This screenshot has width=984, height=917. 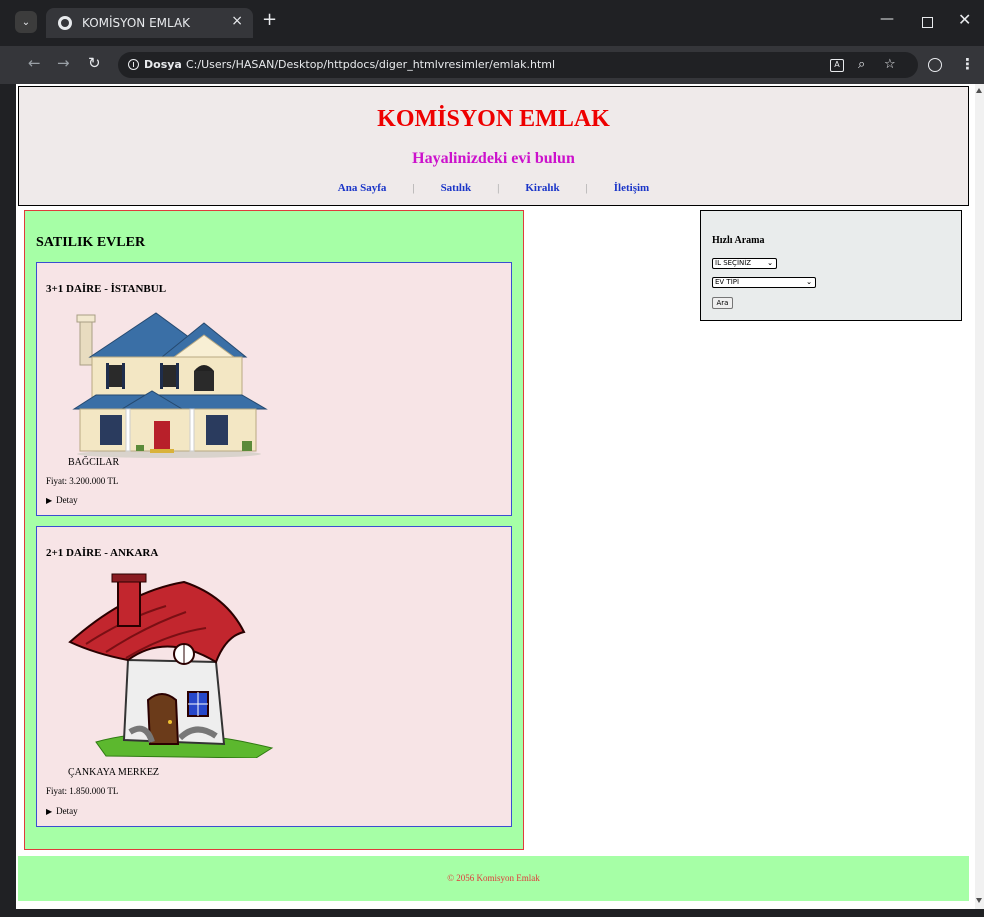 What do you see at coordinates (492, 23) in the screenshot?
I see `tab-bar: ⌄ KOMİSYON EMLAK × + — ✕` at bounding box center [492, 23].